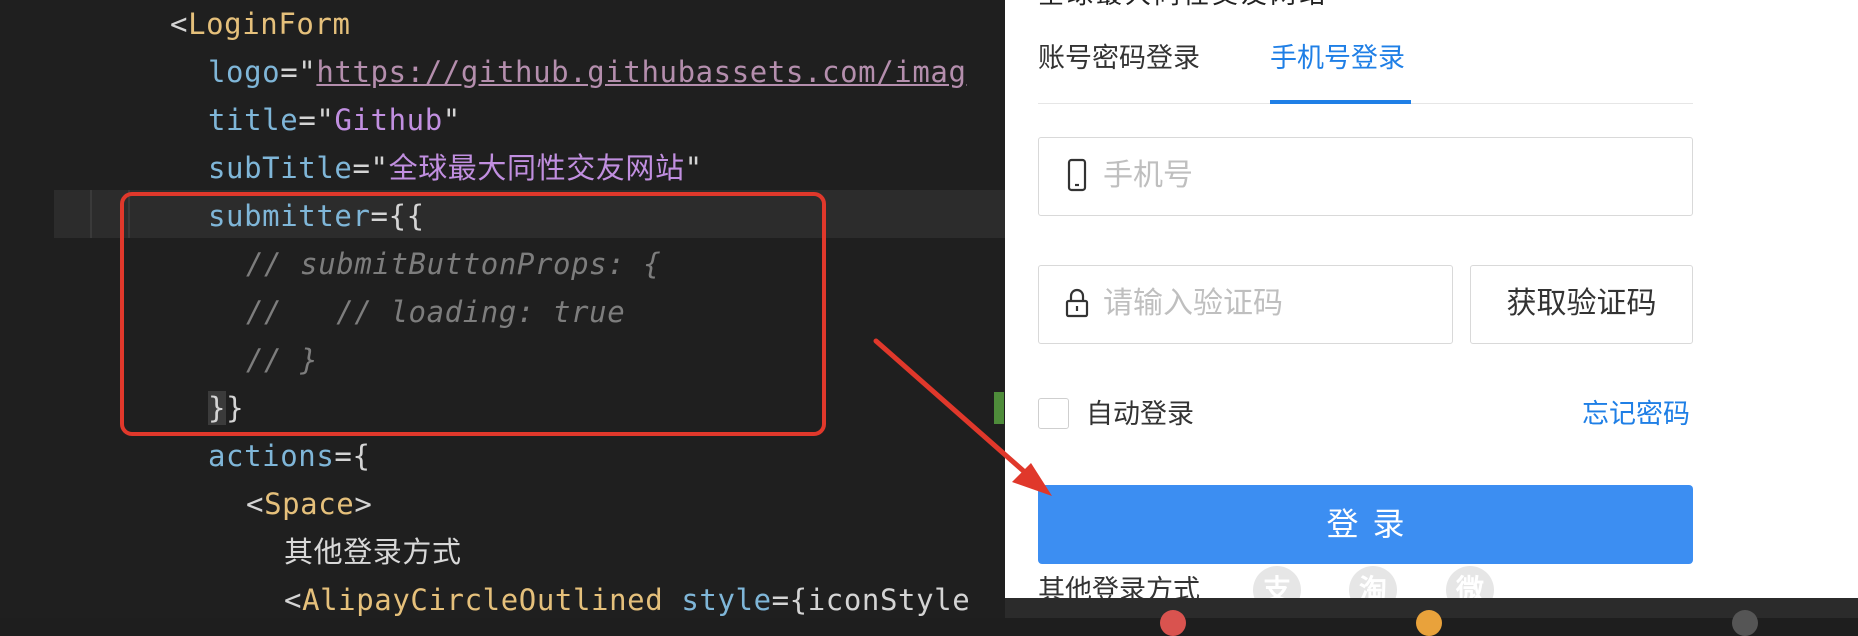 This screenshot has height=636, width=1858. I want to click on tab-account-password: 账号密码登录, so click(1119, 58).